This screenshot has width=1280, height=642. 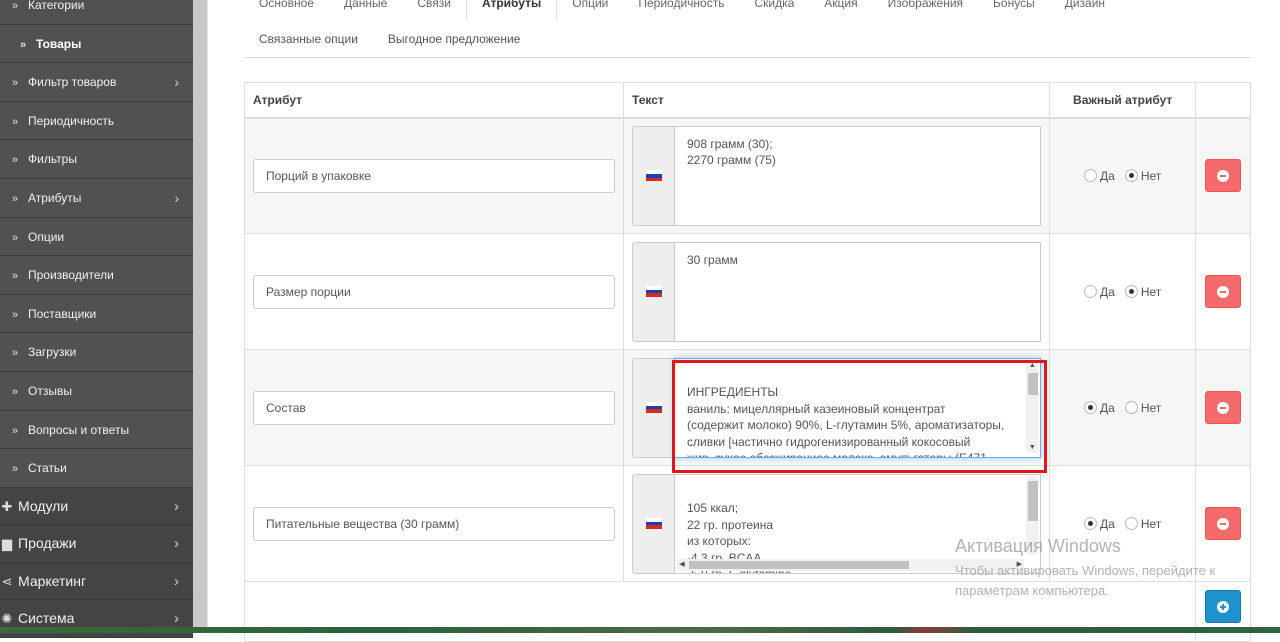 I want to click on attribute-name-input: Состав, so click(x=434, y=407).